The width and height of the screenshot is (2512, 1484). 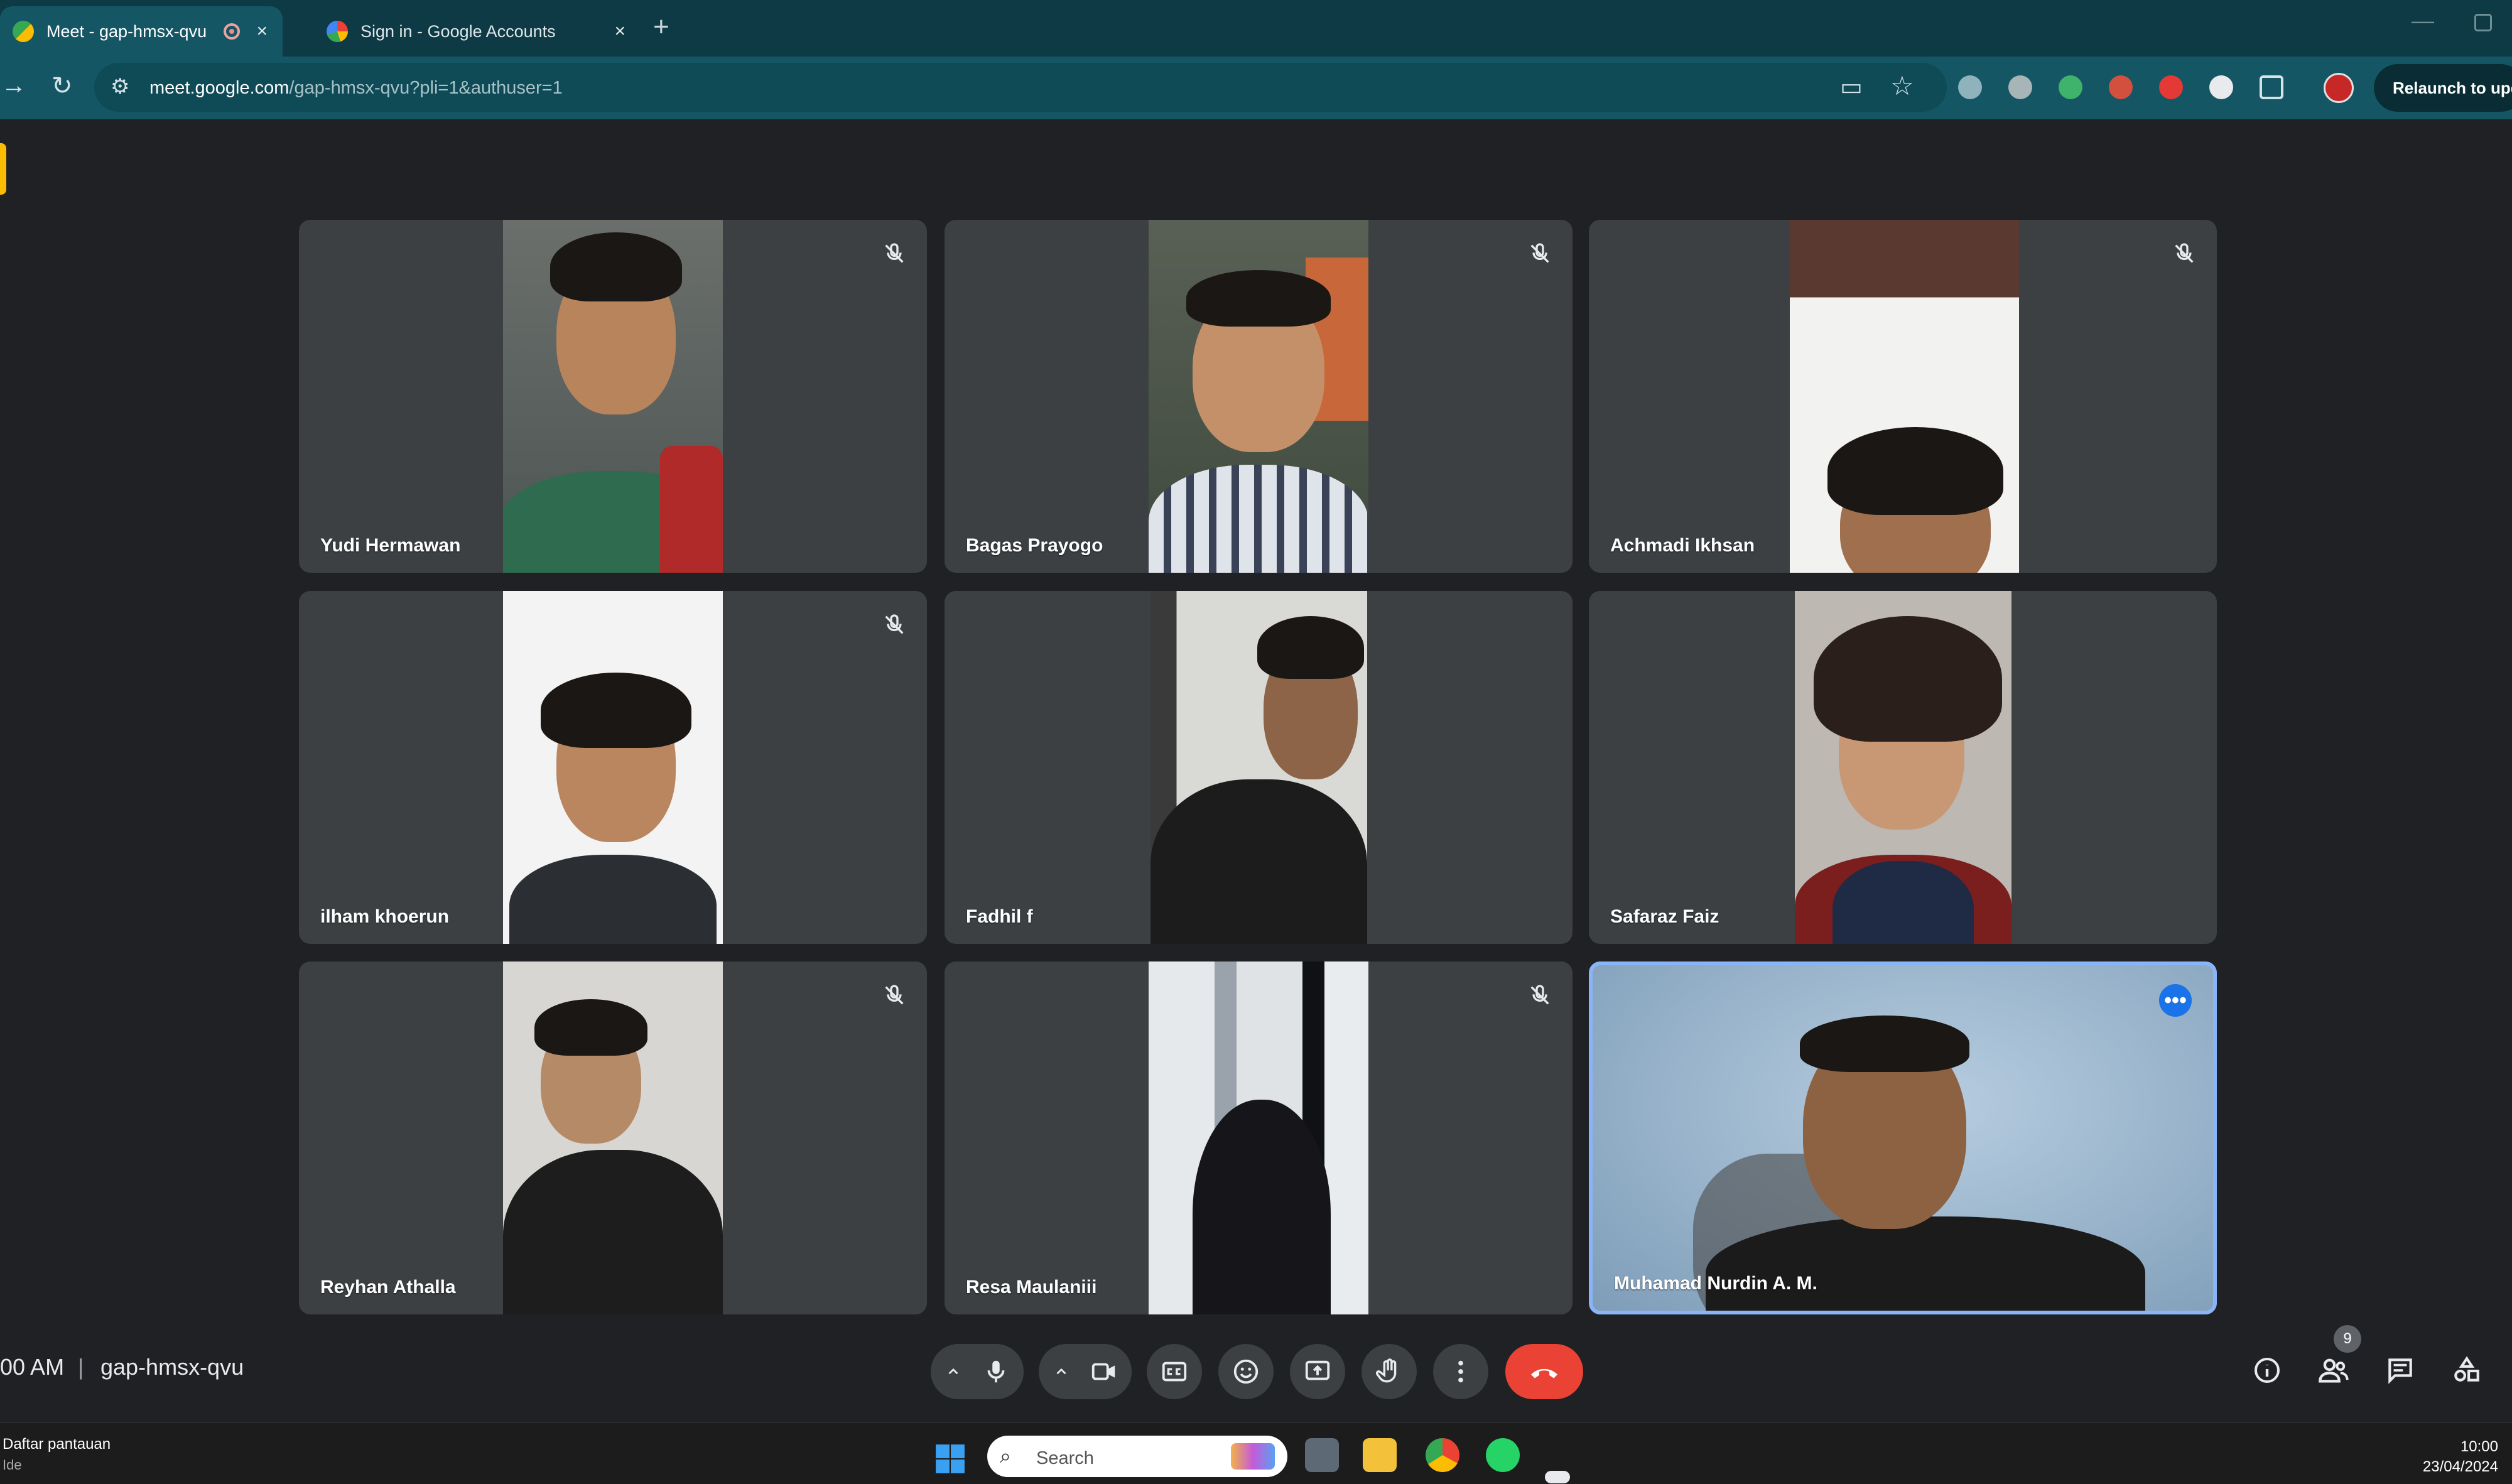 What do you see at coordinates (2443, 88) in the screenshot?
I see `relaunch-button: Relaunch to upd` at bounding box center [2443, 88].